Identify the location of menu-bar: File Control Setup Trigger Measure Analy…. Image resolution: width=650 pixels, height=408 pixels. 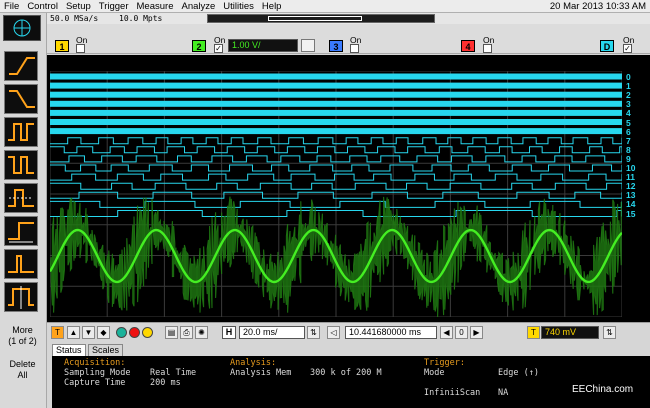
(325, 6).